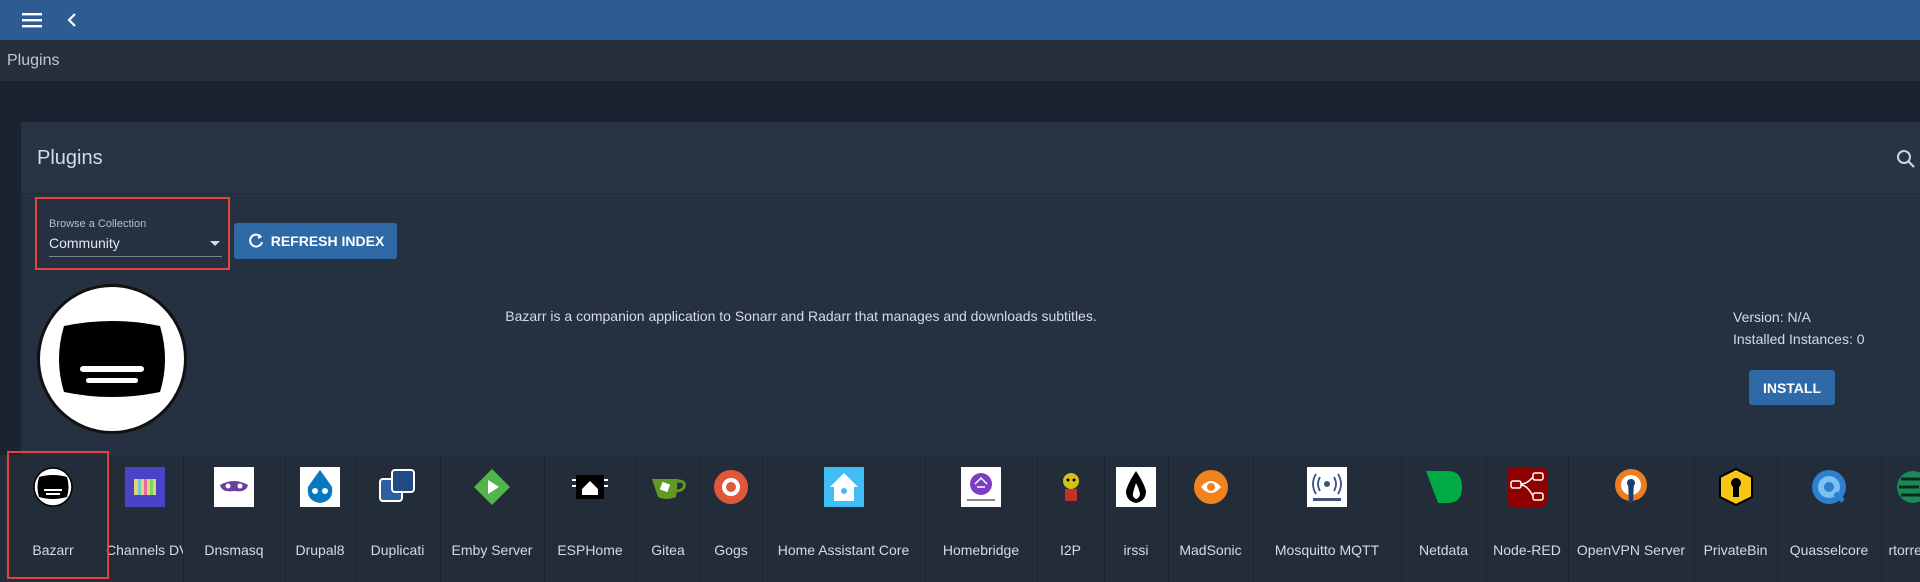  I want to click on netdata-icon, so click(1444, 487).